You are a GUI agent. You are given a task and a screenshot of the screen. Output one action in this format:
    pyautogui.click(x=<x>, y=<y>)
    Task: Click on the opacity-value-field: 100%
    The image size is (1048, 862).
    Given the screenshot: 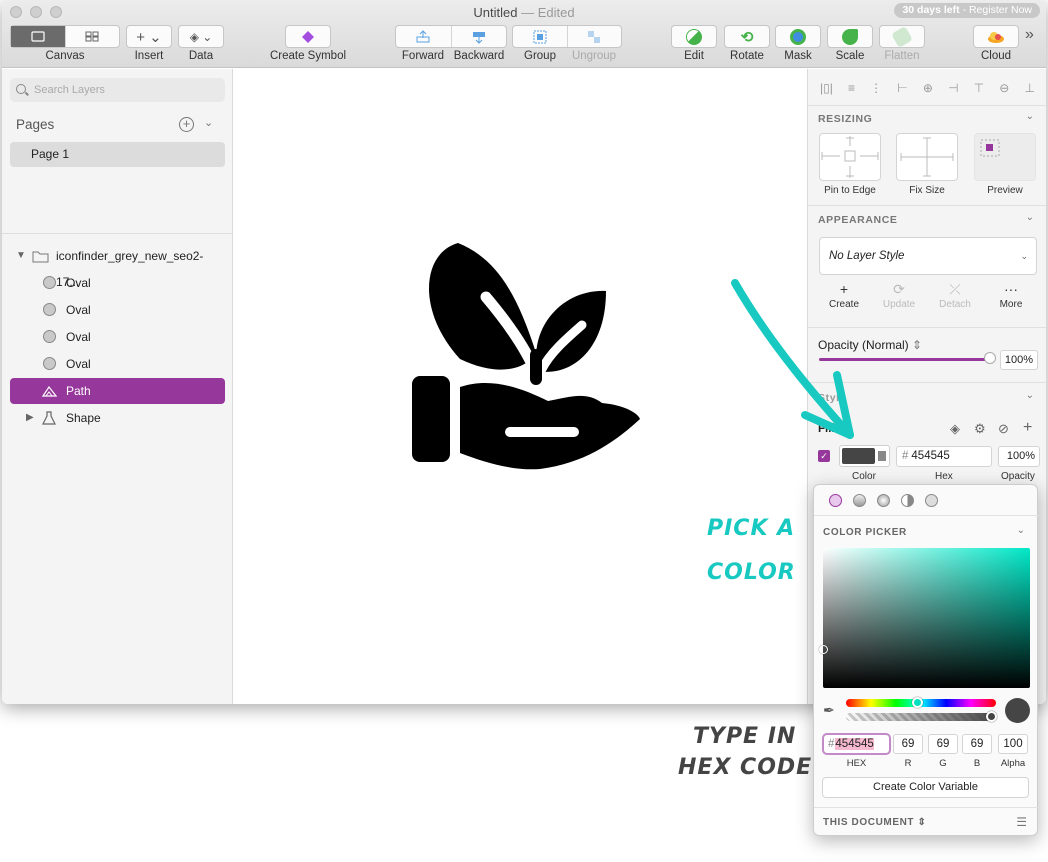 What is the action you would take?
    pyautogui.click(x=1019, y=360)
    